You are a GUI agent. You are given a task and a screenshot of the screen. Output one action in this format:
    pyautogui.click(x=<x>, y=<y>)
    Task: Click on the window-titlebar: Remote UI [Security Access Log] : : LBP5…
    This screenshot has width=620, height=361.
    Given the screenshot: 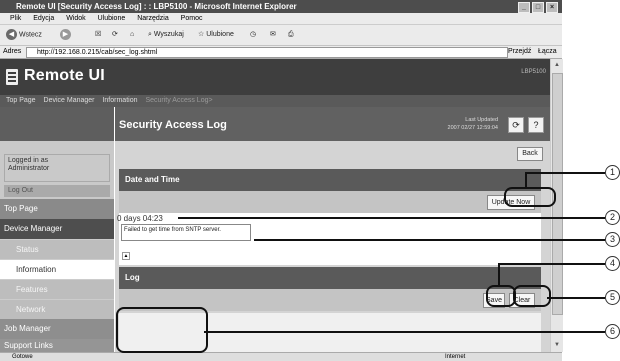 What is the action you would take?
    pyautogui.click(x=281, y=6)
    